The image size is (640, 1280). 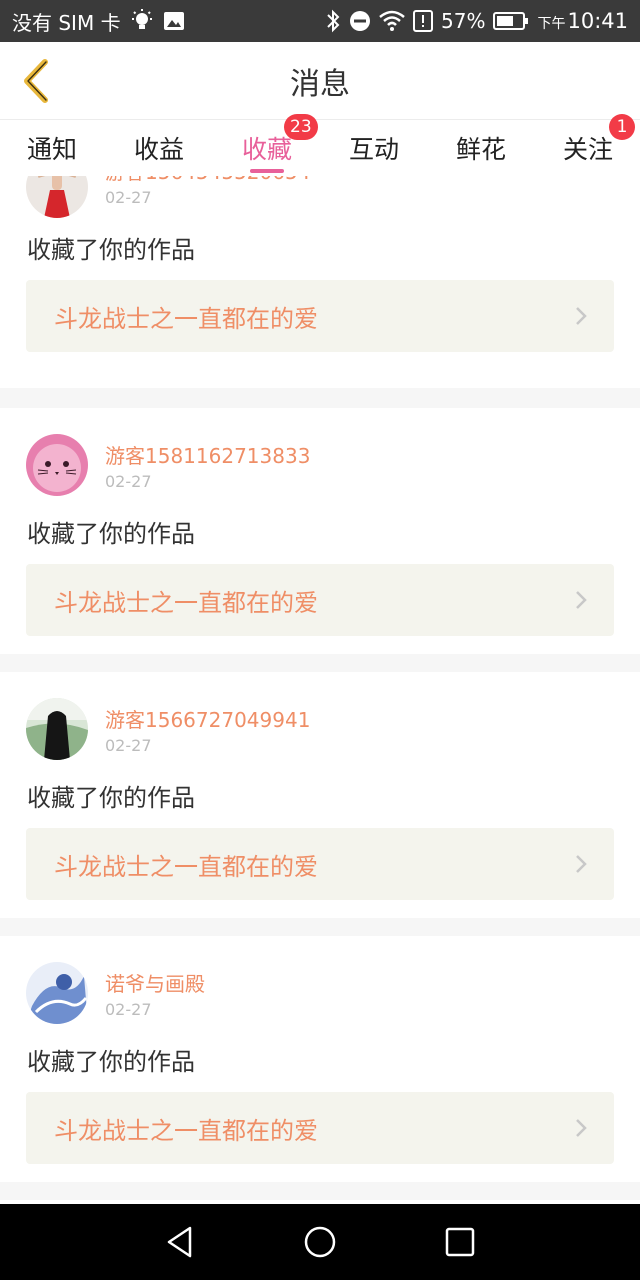 What do you see at coordinates (423, 21) in the screenshot?
I see `alert-icon` at bounding box center [423, 21].